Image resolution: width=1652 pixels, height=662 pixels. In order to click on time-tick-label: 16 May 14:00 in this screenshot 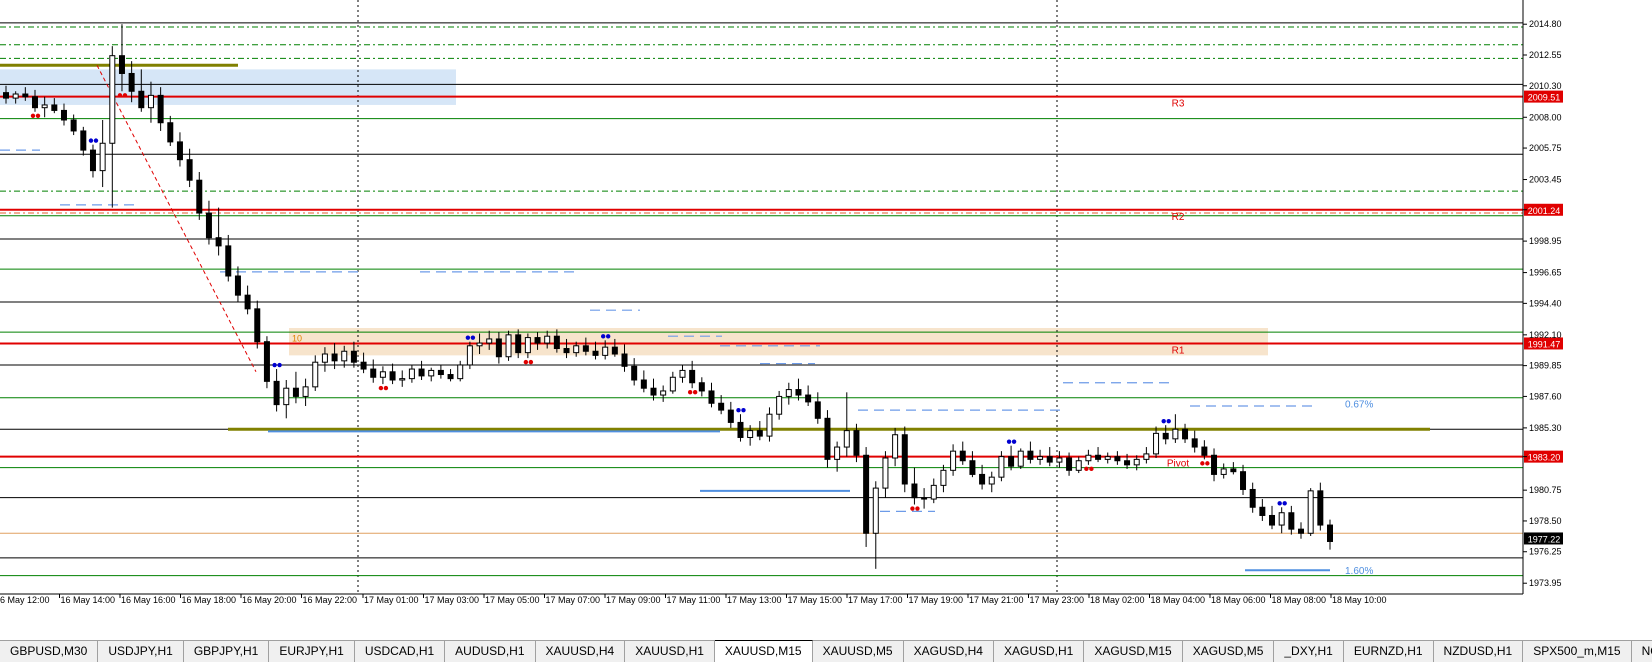, I will do `click(88, 600)`.